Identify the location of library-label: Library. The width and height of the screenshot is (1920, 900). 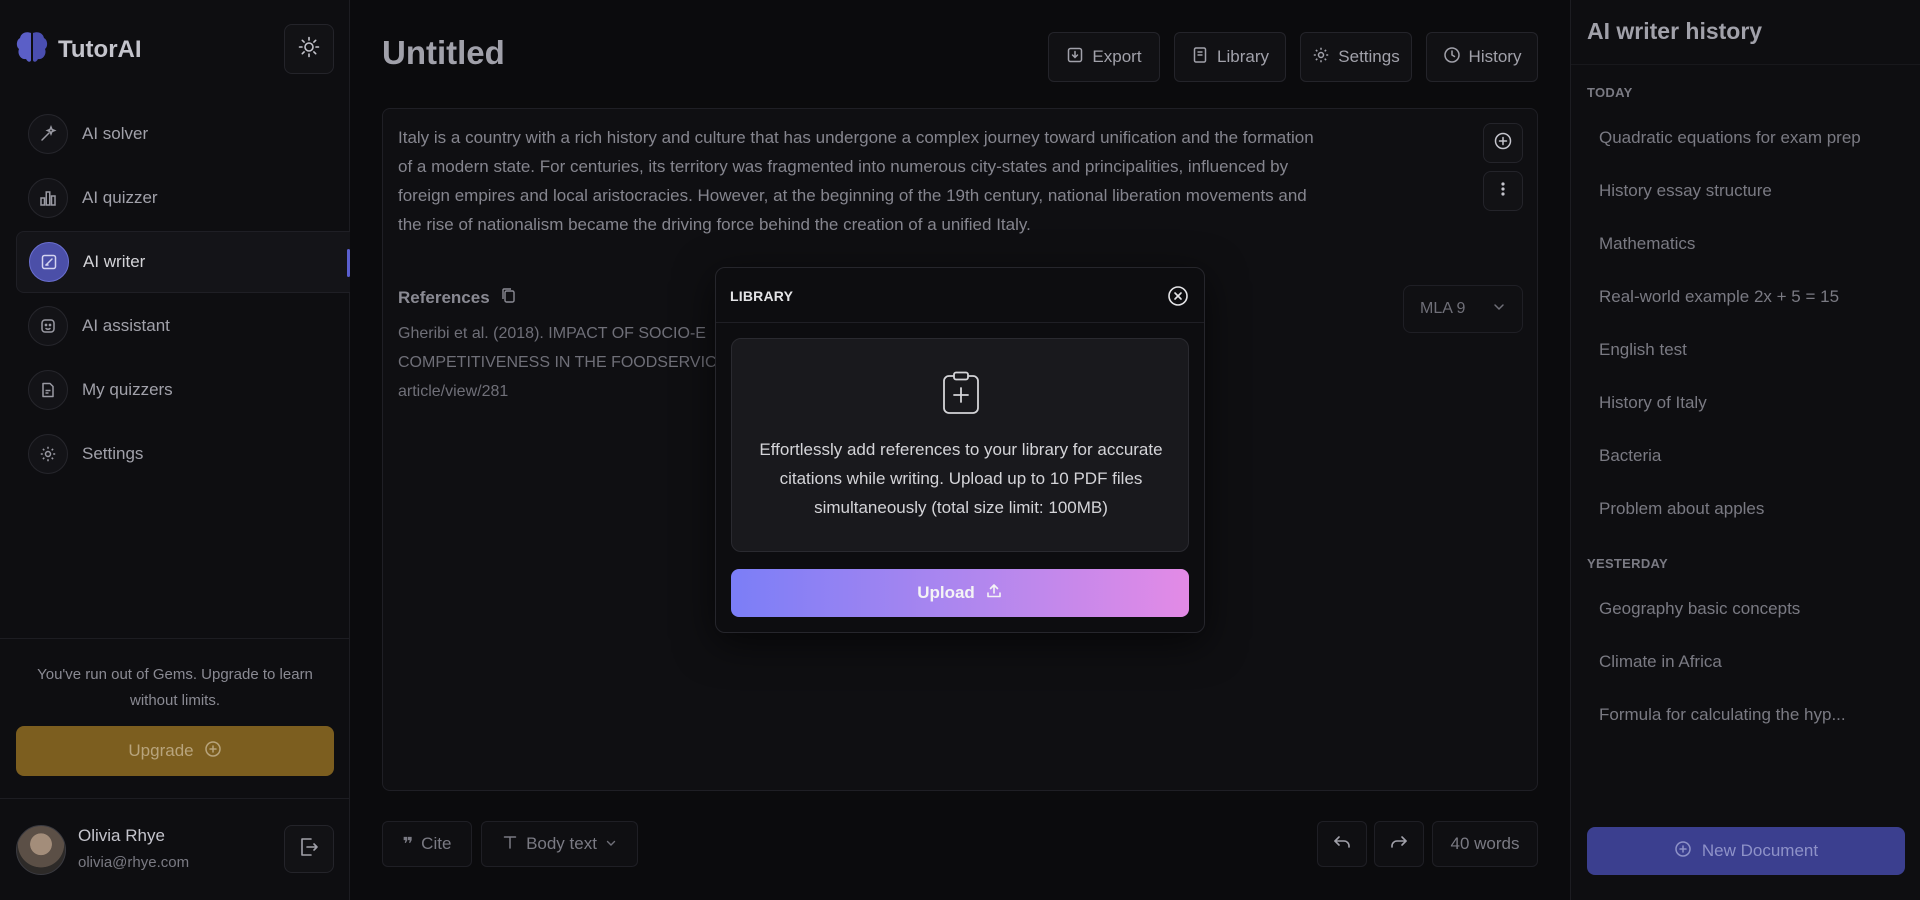
(1243, 56).